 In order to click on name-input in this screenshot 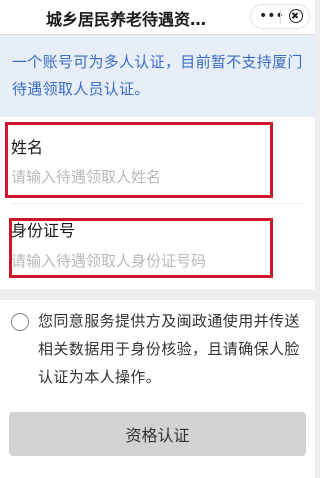, I will do `click(156, 177)`.